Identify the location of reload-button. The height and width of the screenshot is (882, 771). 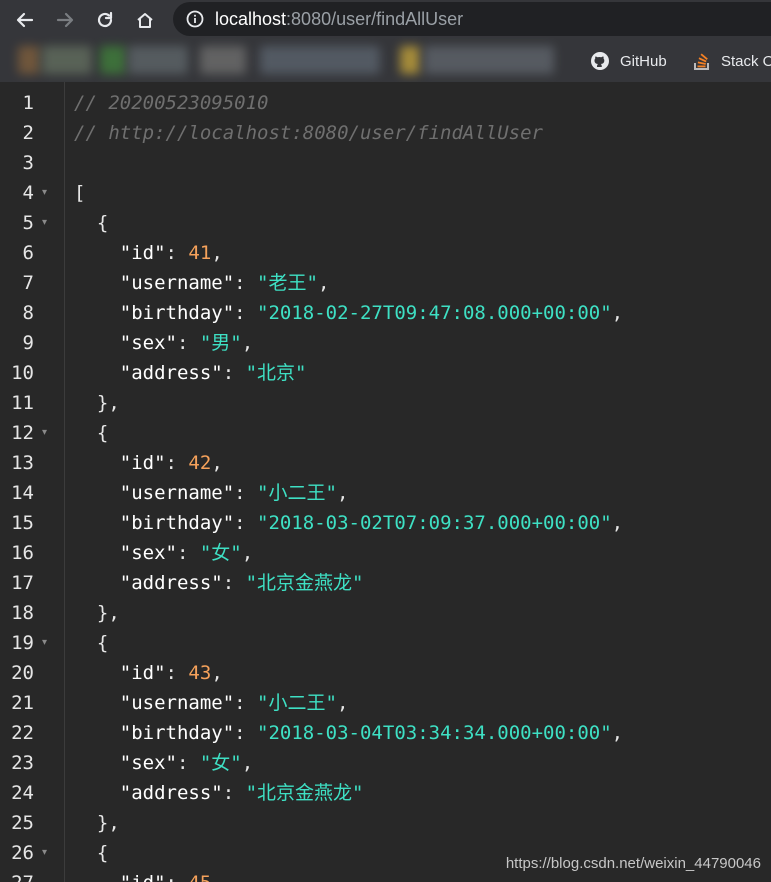
(105, 20).